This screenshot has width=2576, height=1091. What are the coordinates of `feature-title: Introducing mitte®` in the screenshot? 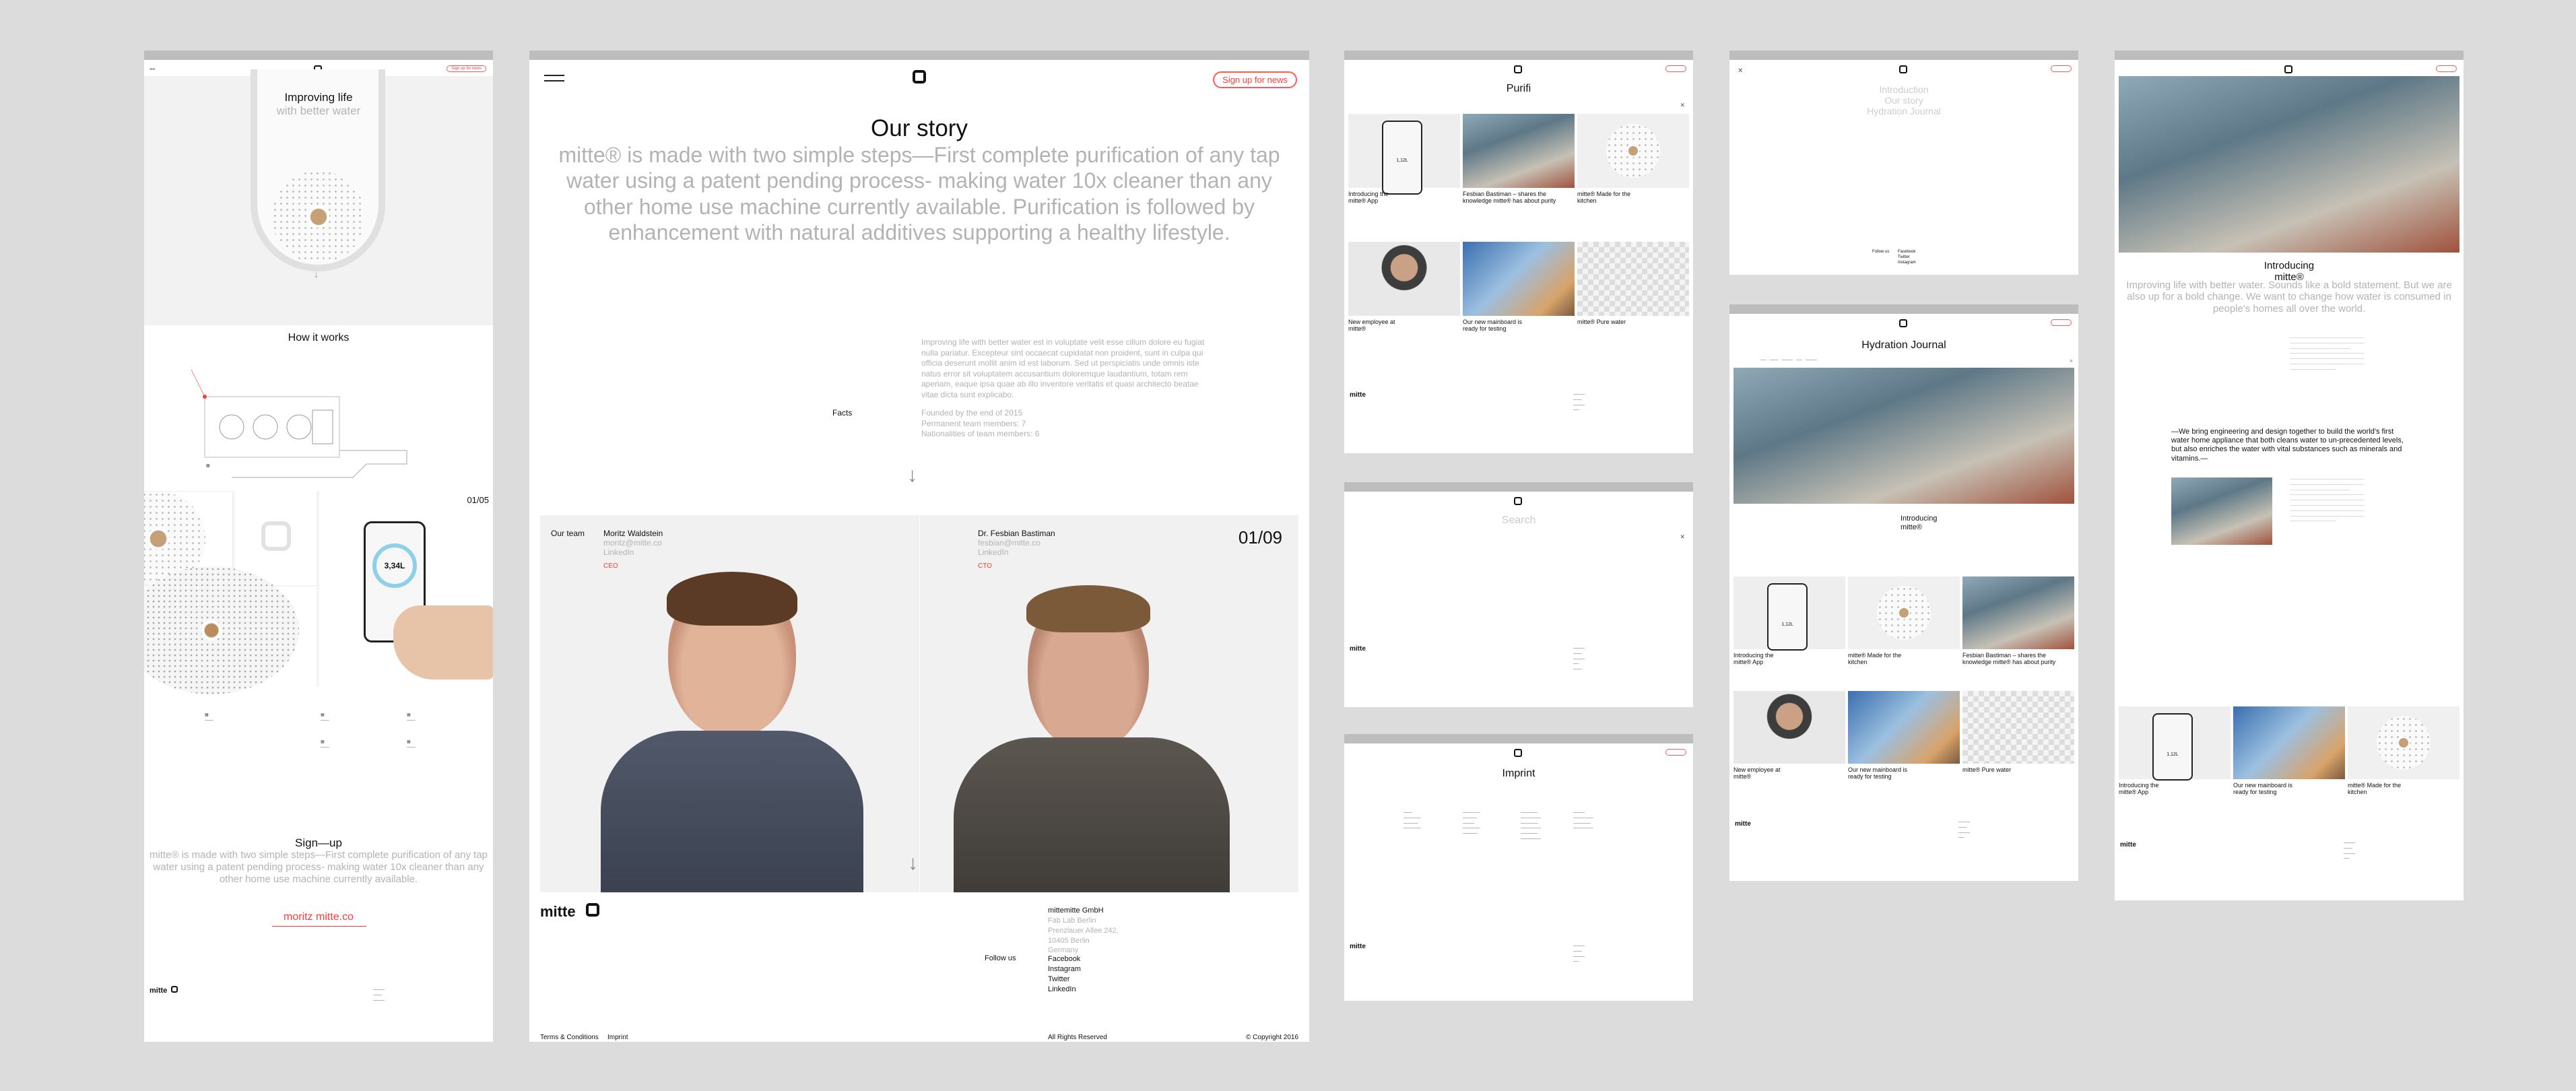 It's located at (1927, 524).